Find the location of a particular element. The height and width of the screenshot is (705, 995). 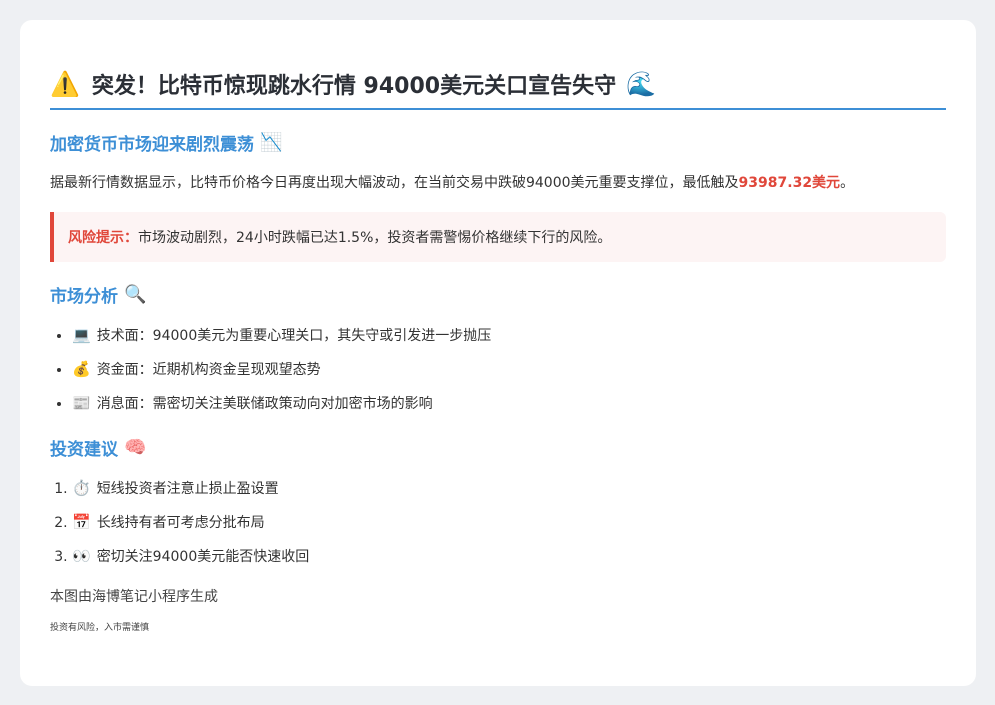

list-item-text: 长线持有者可考虑分批布局 is located at coordinates (180, 523).